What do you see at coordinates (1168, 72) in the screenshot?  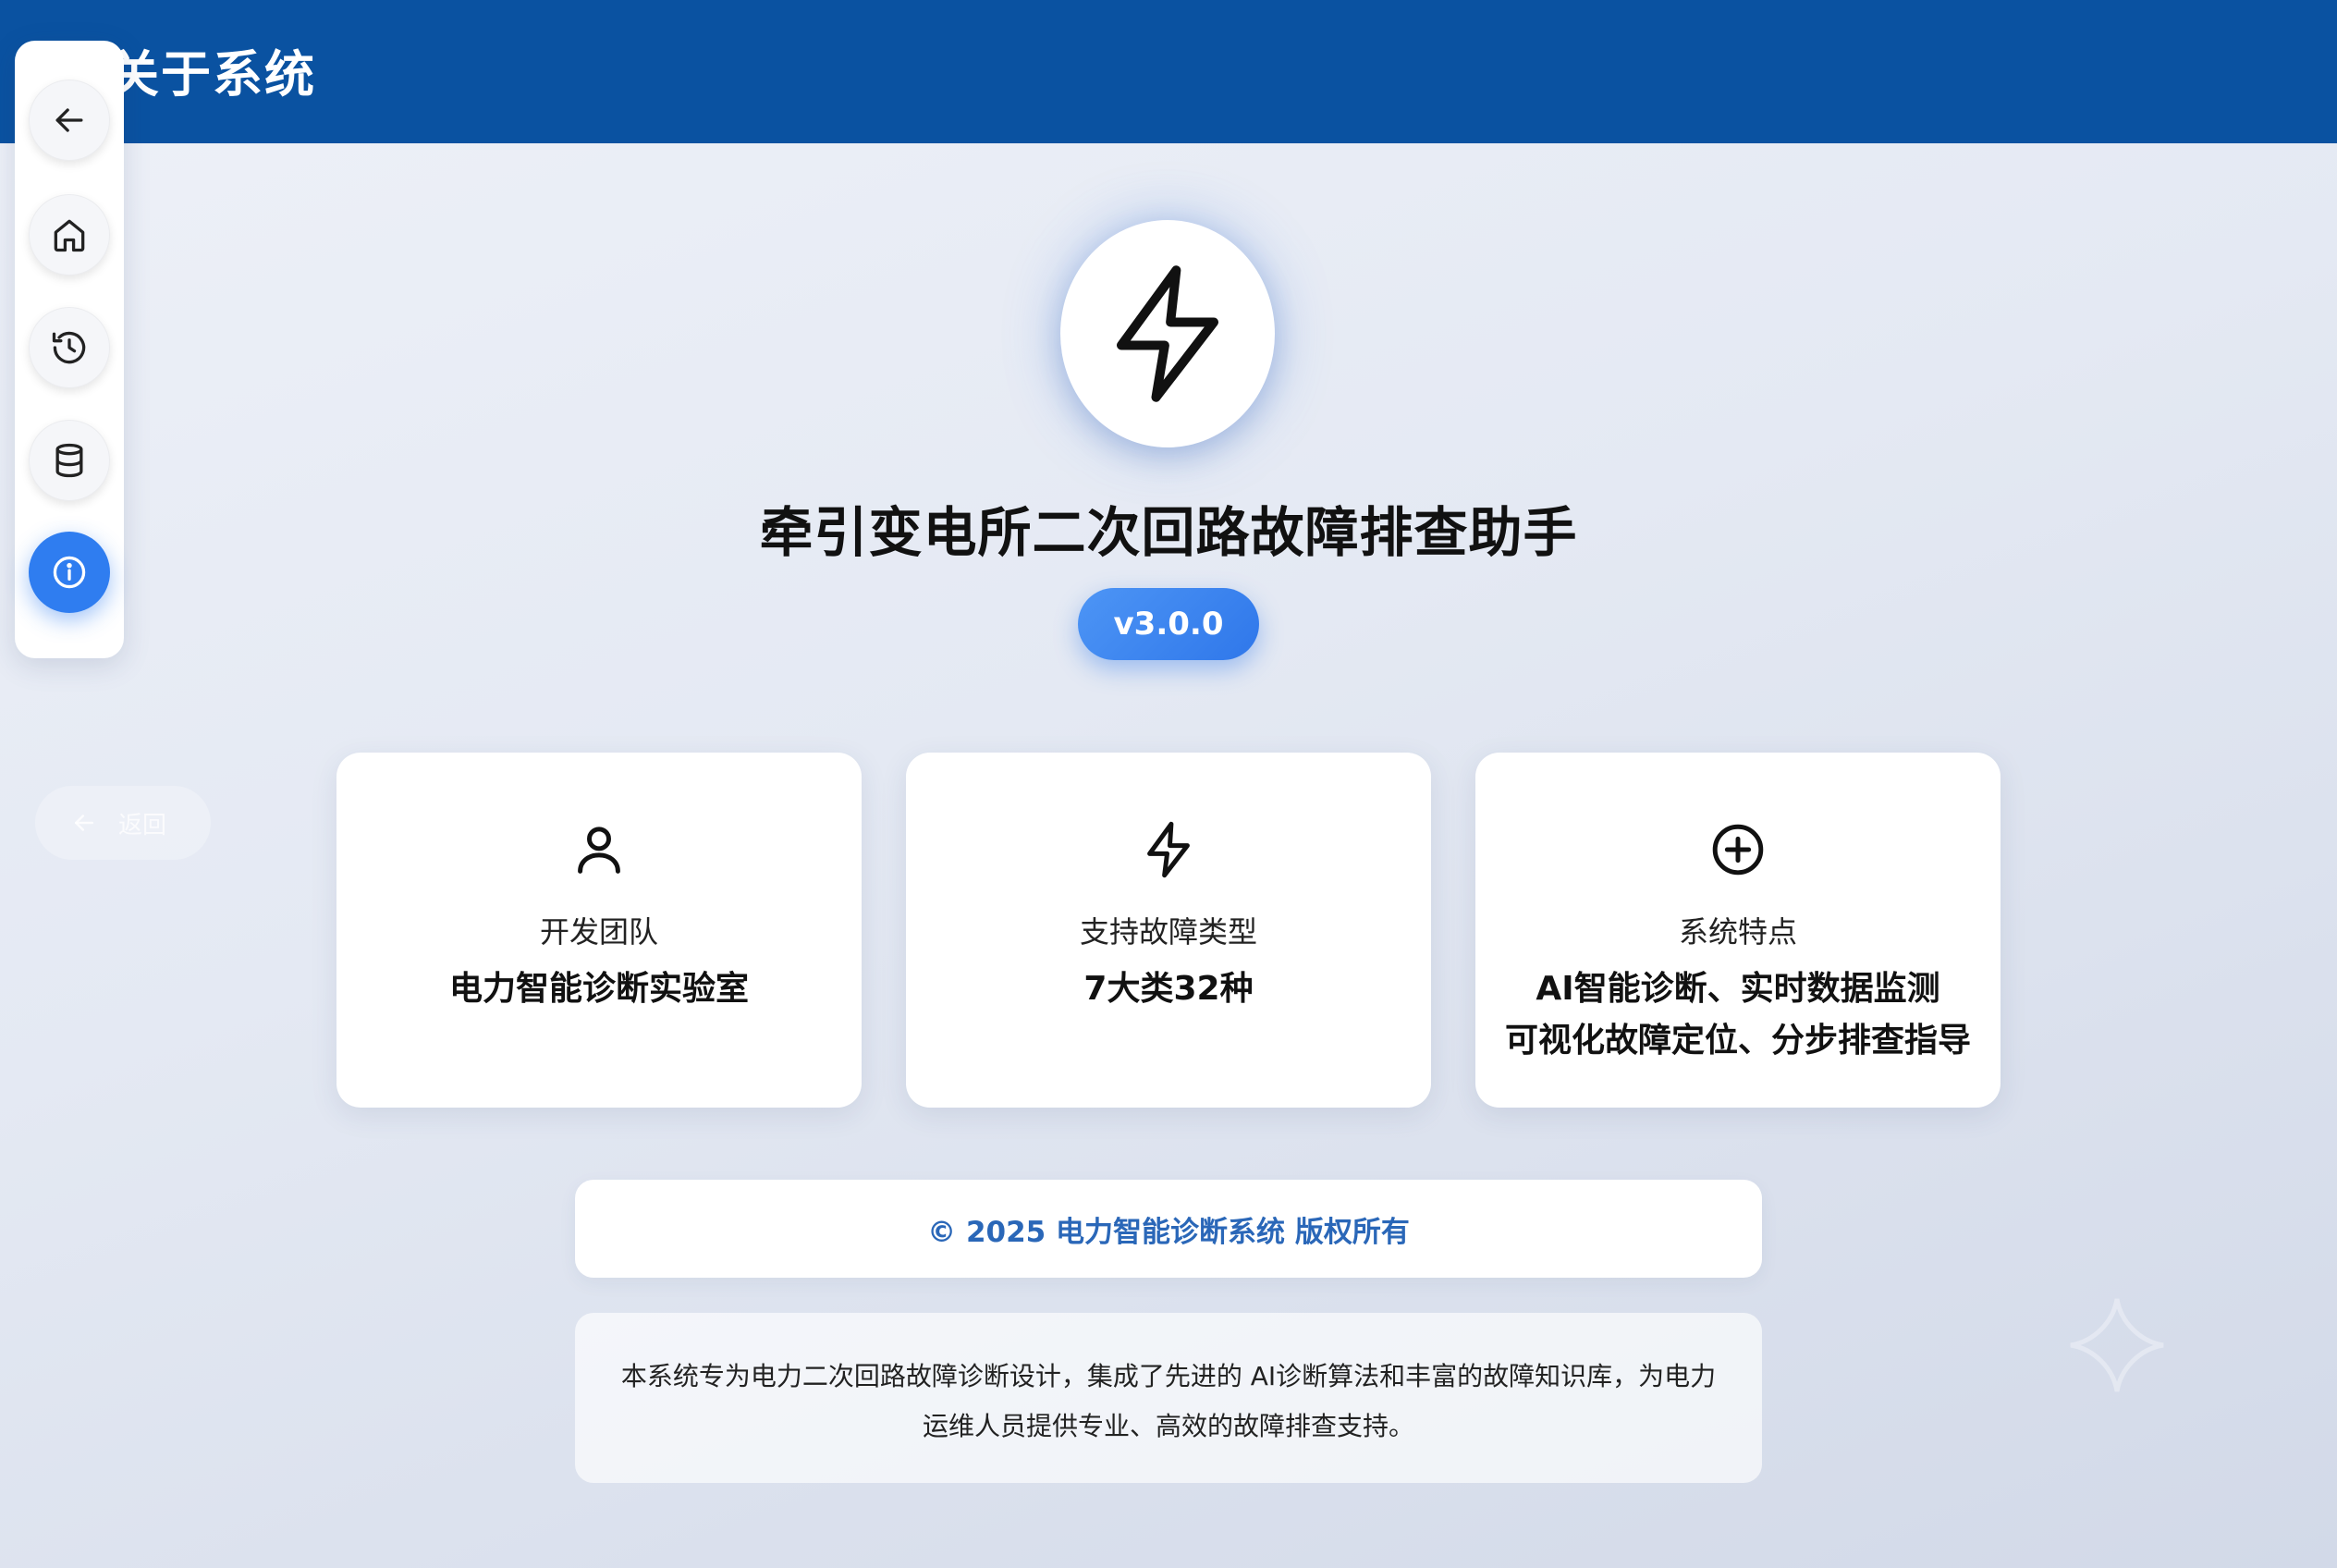 I see `top-header: 关于系统` at bounding box center [1168, 72].